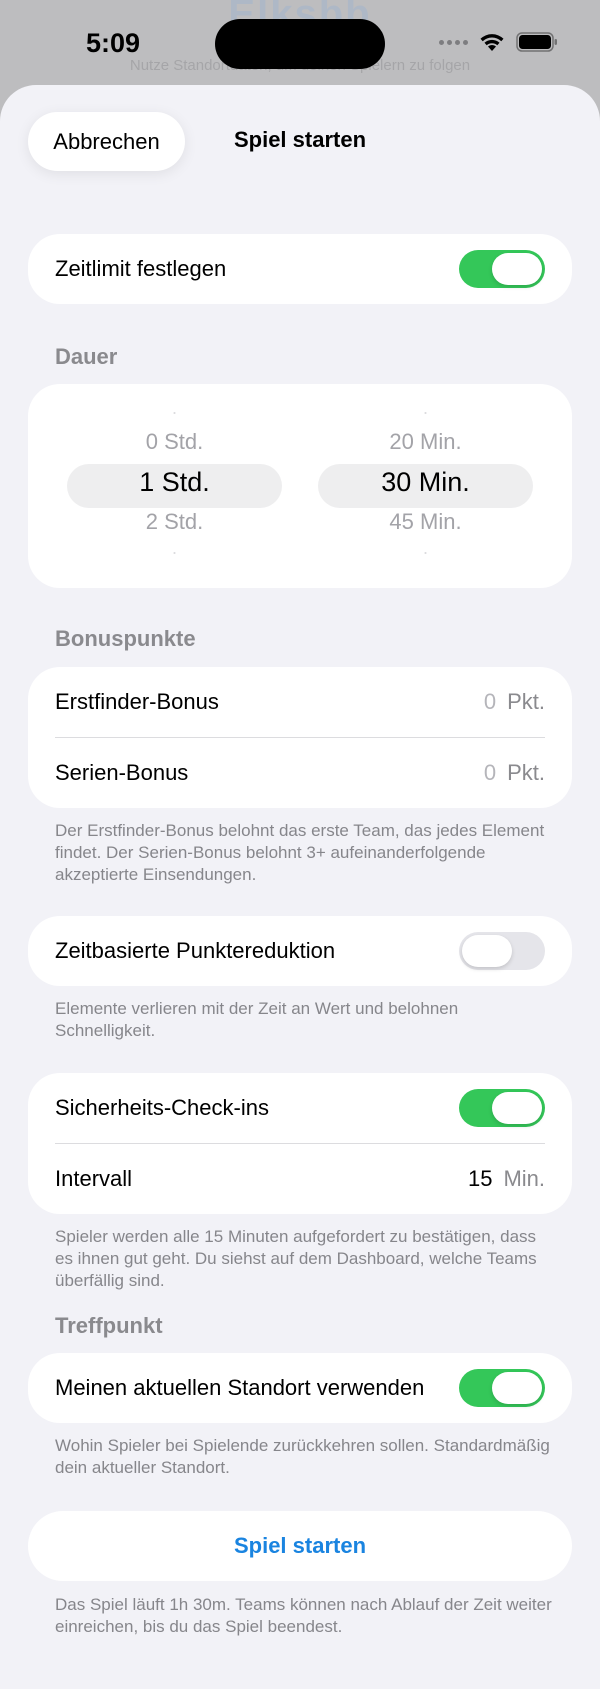 The width and height of the screenshot is (600, 1689). Describe the element at coordinates (480, 1179) in the screenshot. I see `interval-value: 15` at that location.